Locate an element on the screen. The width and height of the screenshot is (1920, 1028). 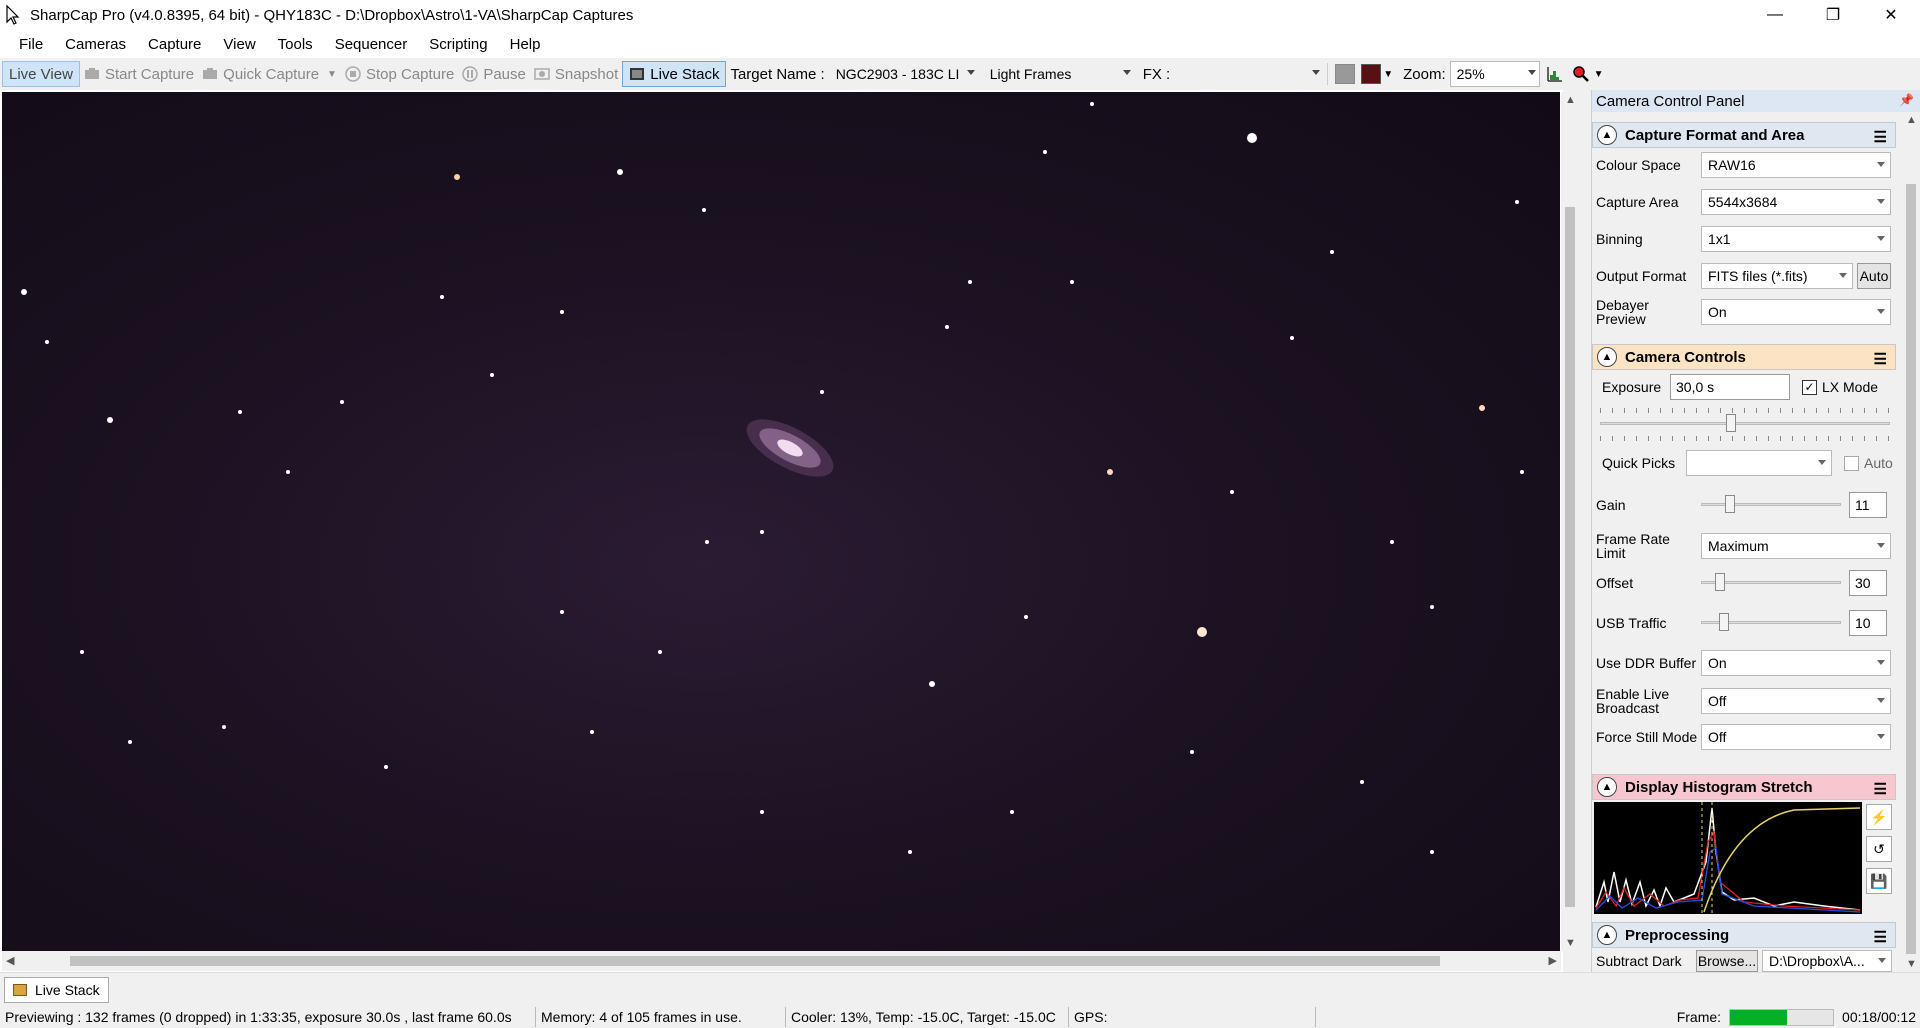
live-view-button: Live View is located at coordinates (41, 74).